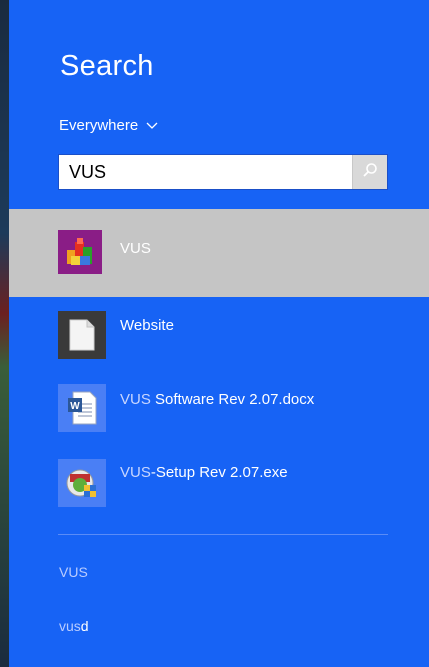  What do you see at coordinates (205, 172) in the screenshot?
I see `search-input` at bounding box center [205, 172].